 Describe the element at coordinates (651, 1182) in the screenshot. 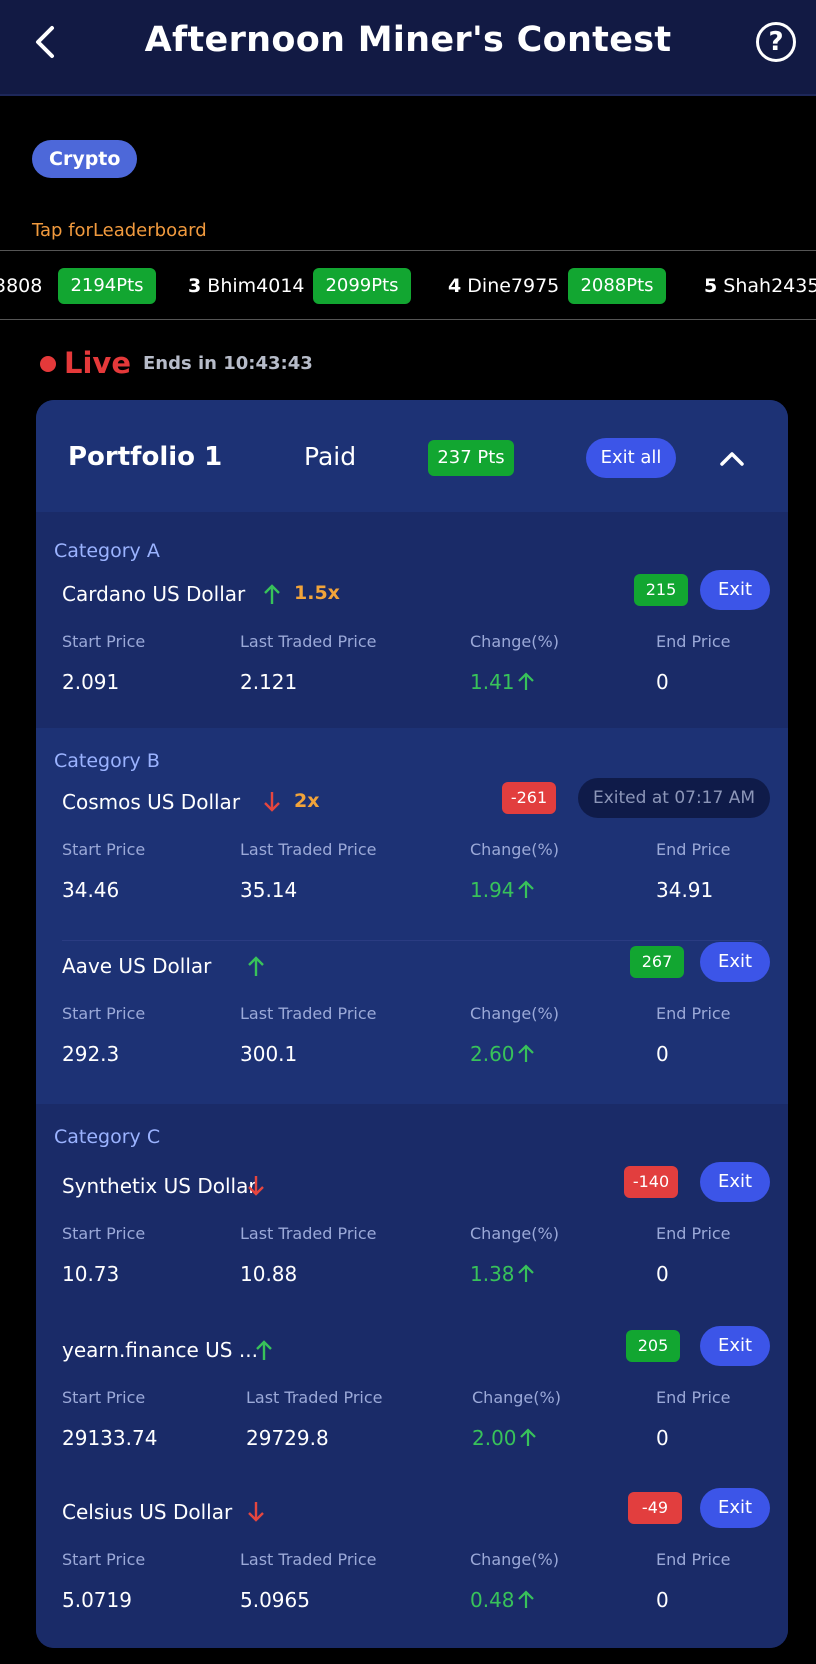

I see `asset-points-badge: -140` at that location.